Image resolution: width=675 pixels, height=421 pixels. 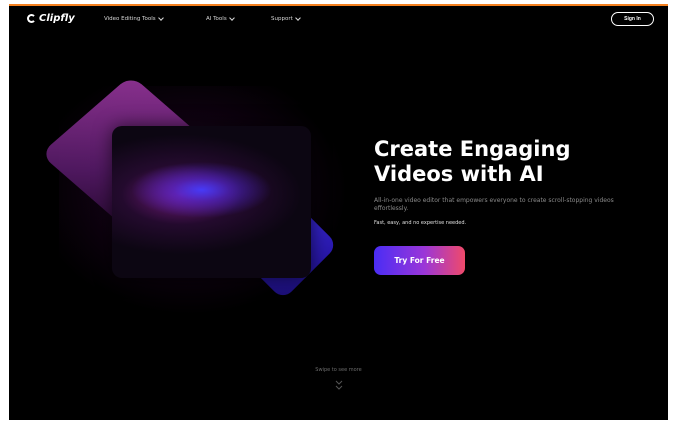 What do you see at coordinates (57, 18) in the screenshot?
I see `logo-text: Clipfly` at bounding box center [57, 18].